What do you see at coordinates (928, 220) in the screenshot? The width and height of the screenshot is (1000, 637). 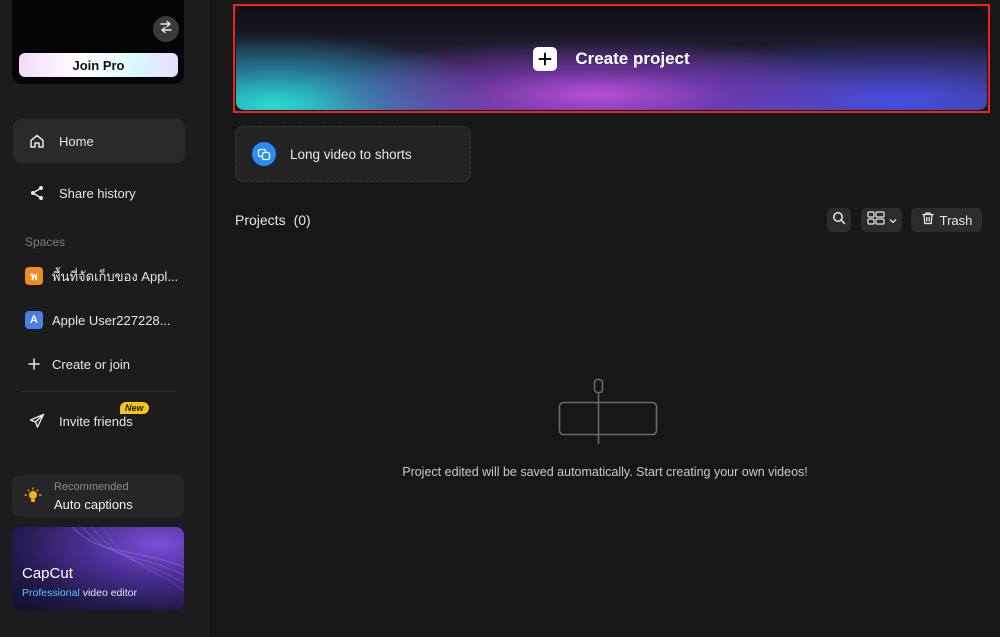 I see `trash-icon` at bounding box center [928, 220].